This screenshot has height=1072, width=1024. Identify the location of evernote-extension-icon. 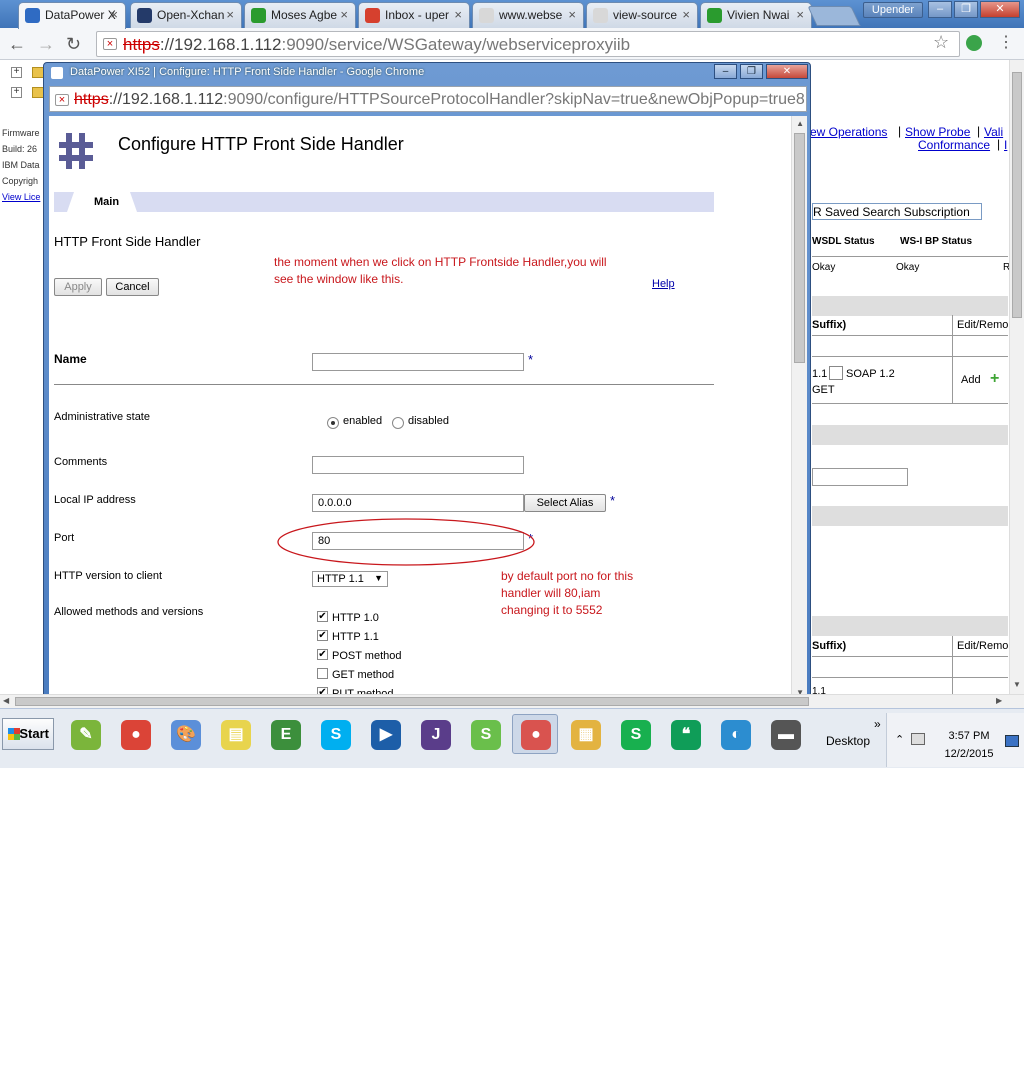
(974, 43).